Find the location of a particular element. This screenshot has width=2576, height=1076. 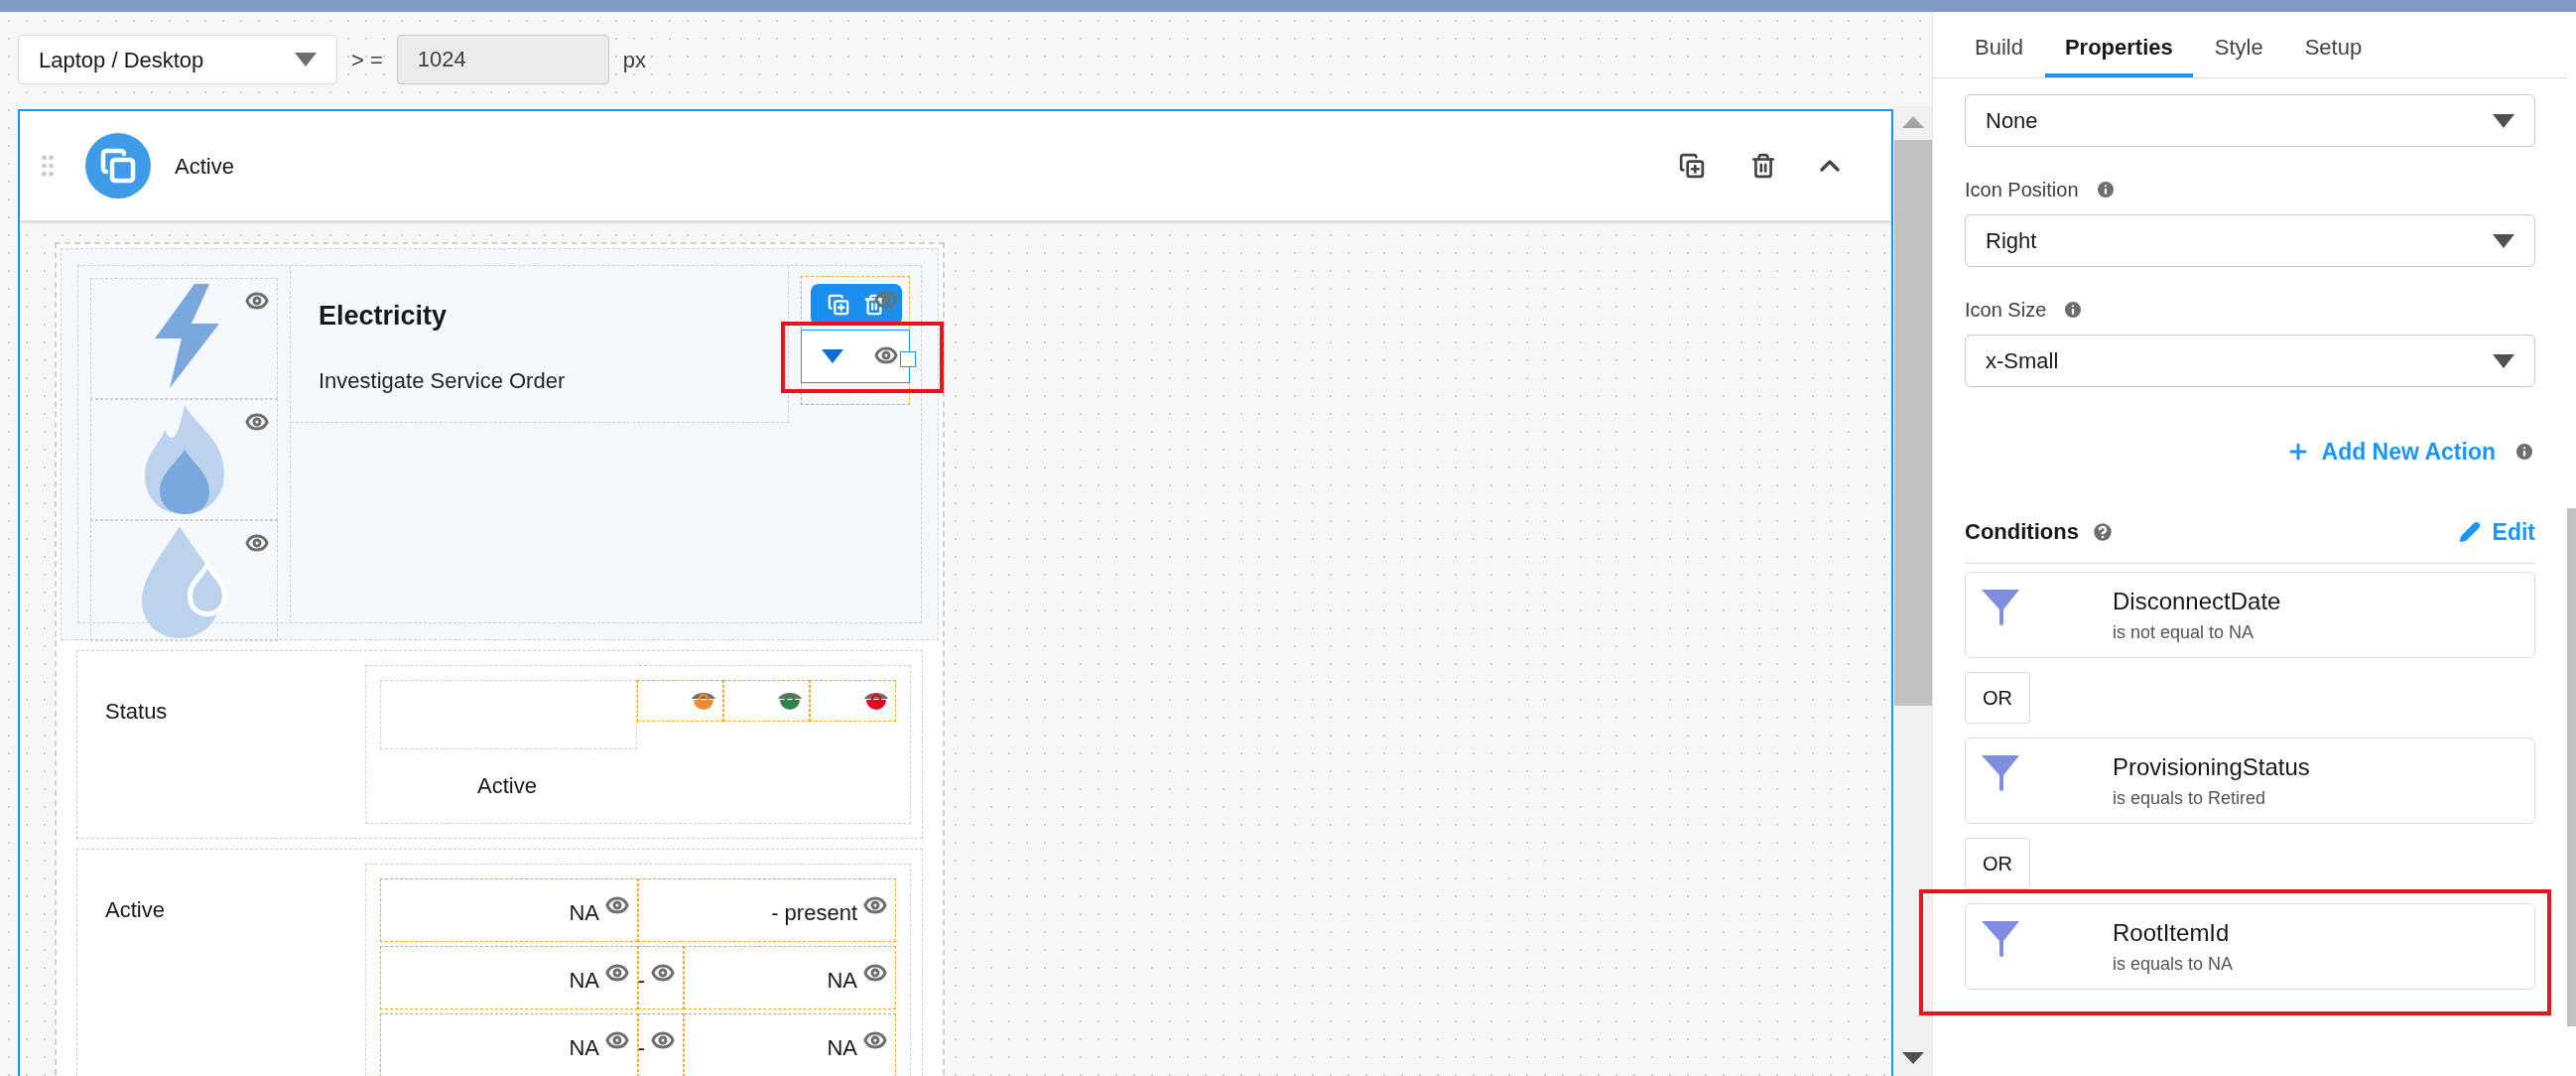

field-label: Icon Position is located at coordinates (2022, 190).